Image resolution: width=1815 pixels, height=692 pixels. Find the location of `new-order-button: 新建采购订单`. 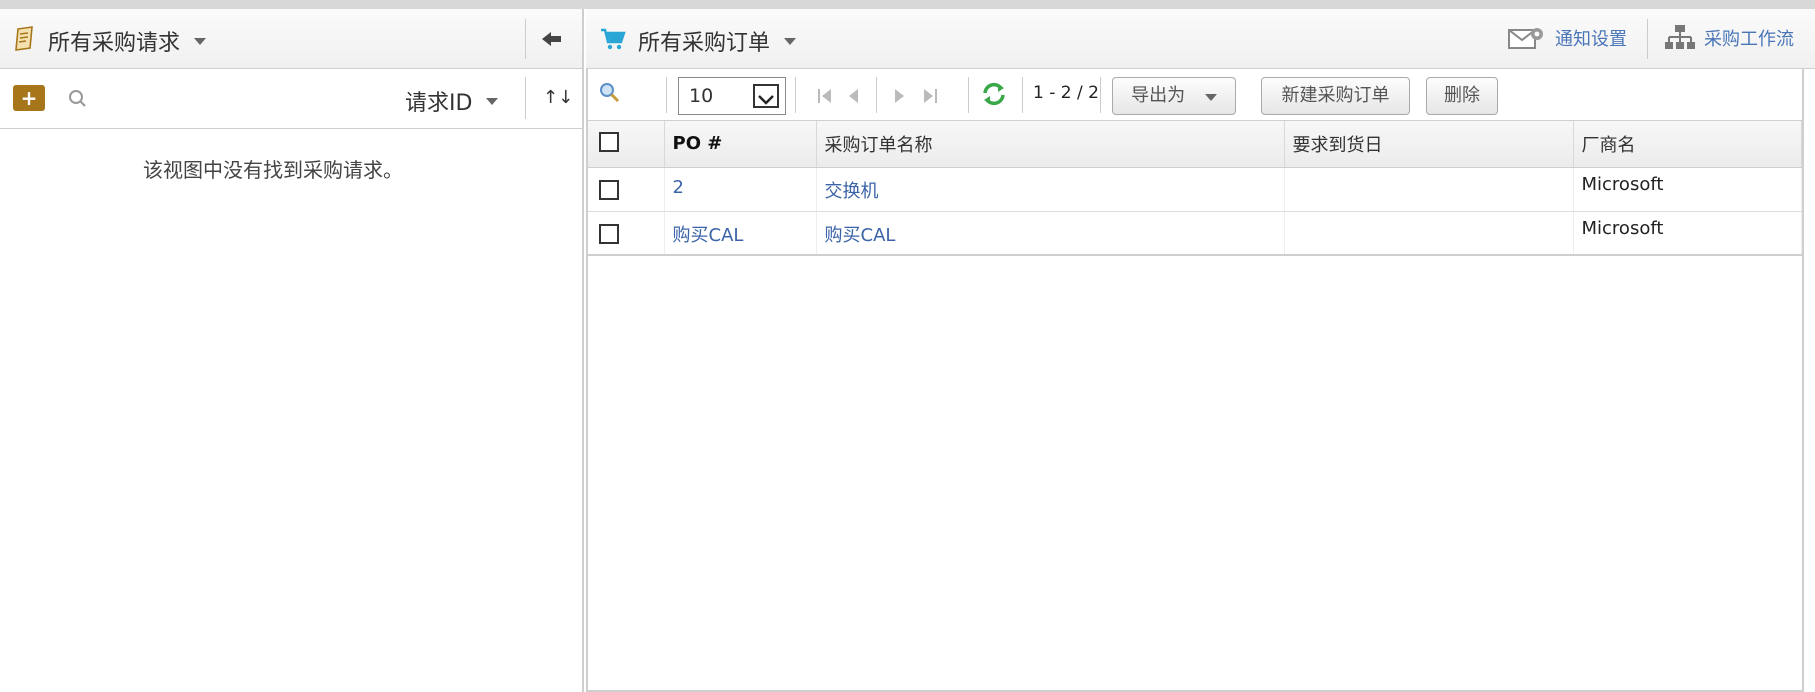

new-order-button: 新建采购订单 is located at coordinates (1335, 96).